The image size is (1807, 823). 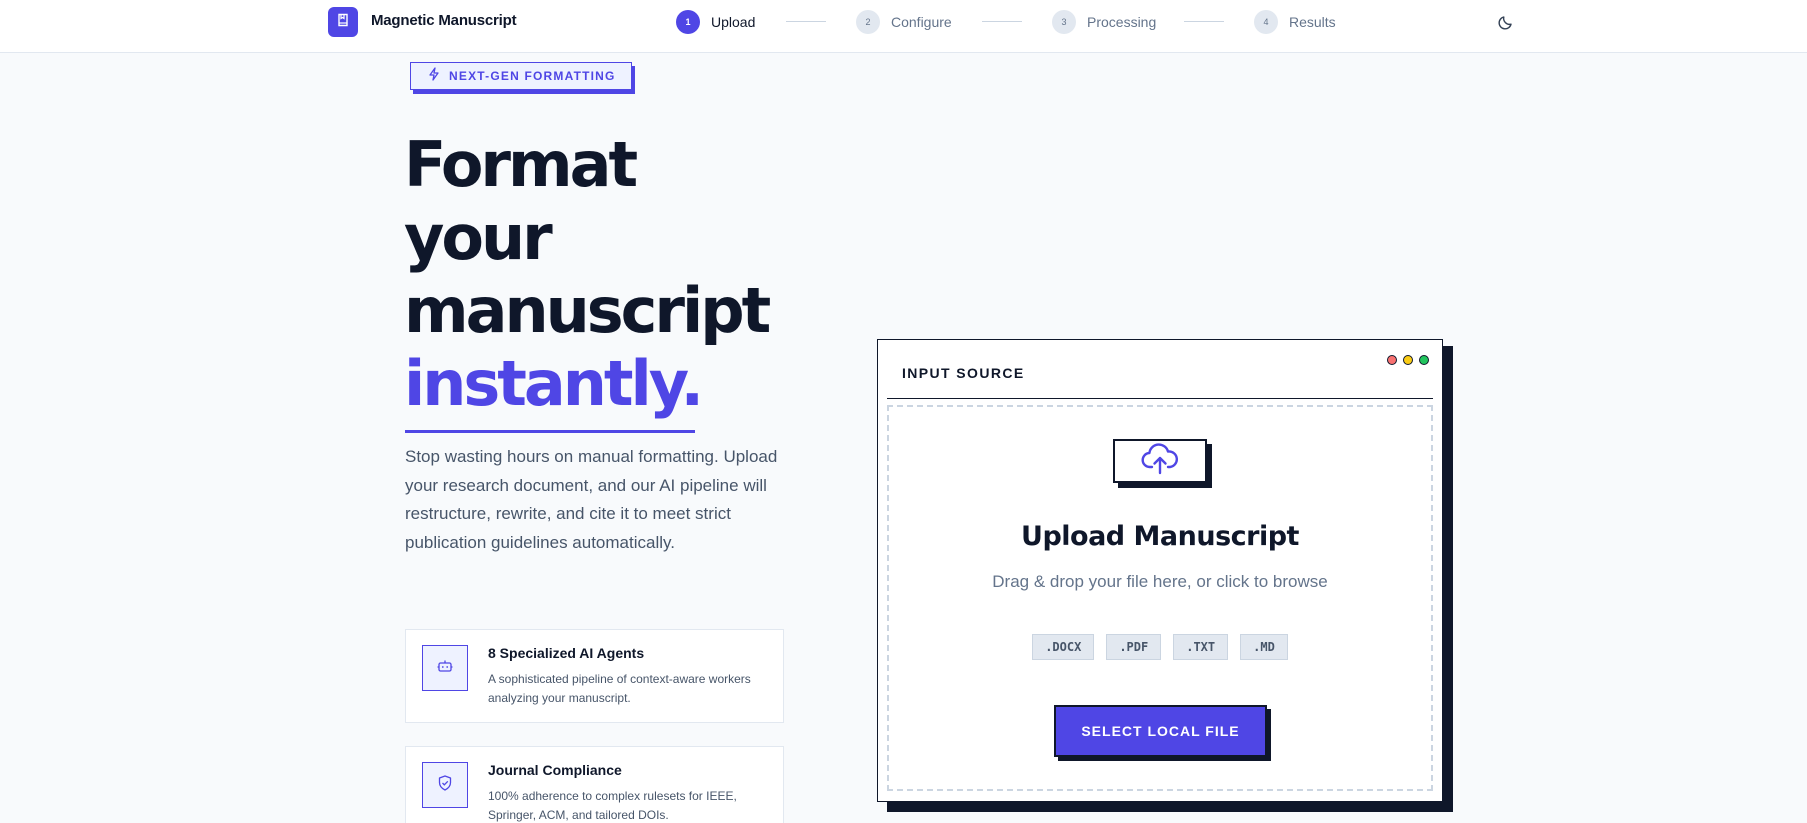 I want to click on step-upload: 1 Upload, so click(x=715, y=22).